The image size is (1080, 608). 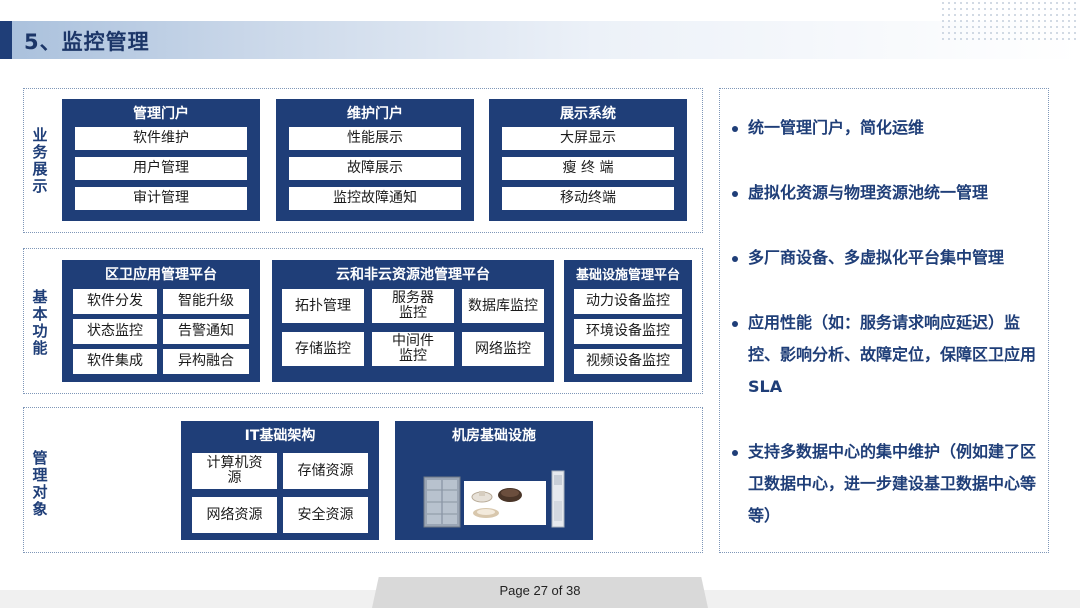 What do you see at coordinates (375, 114) in the screenshot?
I see `panel-title: 维护门户` at bounding box center [375, 114].